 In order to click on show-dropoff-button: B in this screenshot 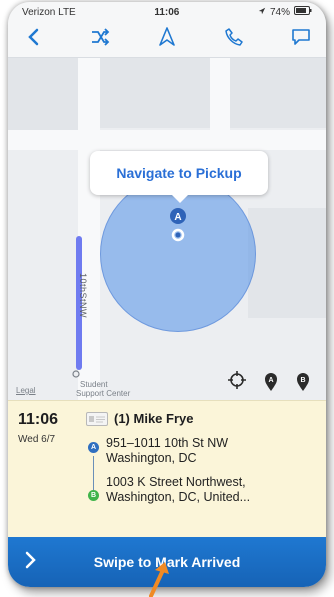, I will do `click(303, 382)`.